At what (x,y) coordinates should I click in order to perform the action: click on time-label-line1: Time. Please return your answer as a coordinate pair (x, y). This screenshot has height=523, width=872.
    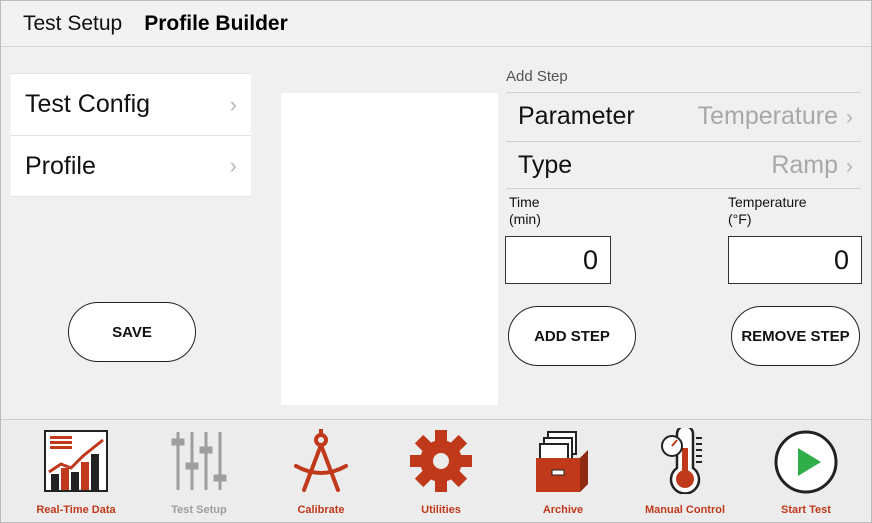
    Looking at the image, I should click on (524, 202).